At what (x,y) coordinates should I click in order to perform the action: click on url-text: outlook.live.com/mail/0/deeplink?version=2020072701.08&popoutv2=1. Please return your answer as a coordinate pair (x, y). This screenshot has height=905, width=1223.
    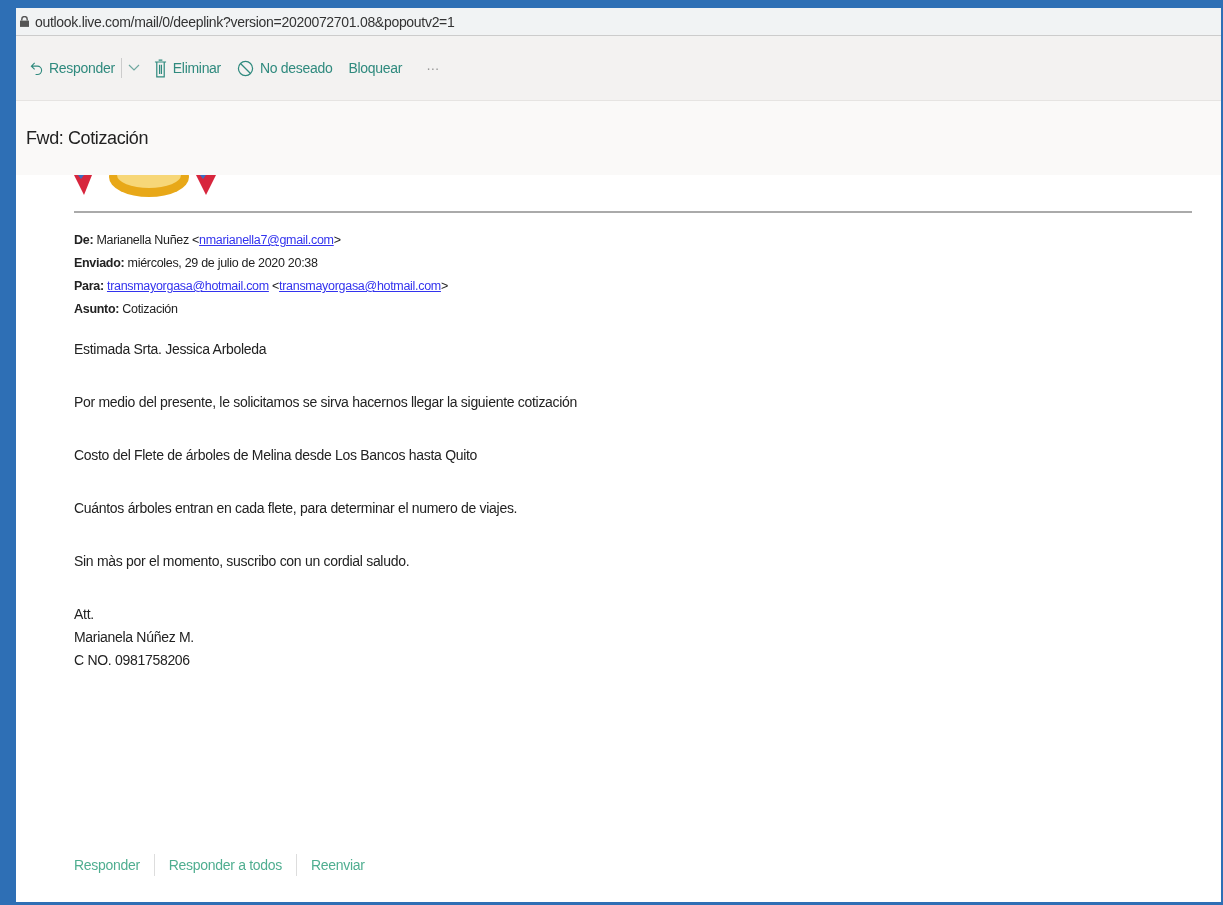
    Looking at the image, I should click on (245, 21).